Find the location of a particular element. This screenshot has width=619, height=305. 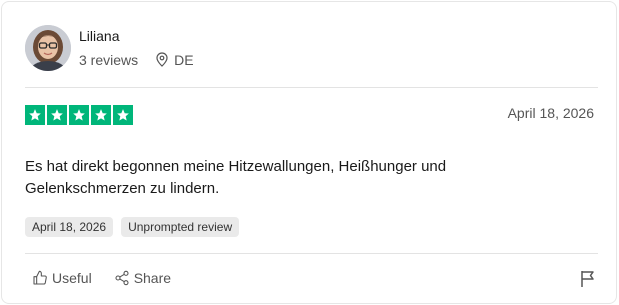

share-button: Share is located at coordinates (142, 278).